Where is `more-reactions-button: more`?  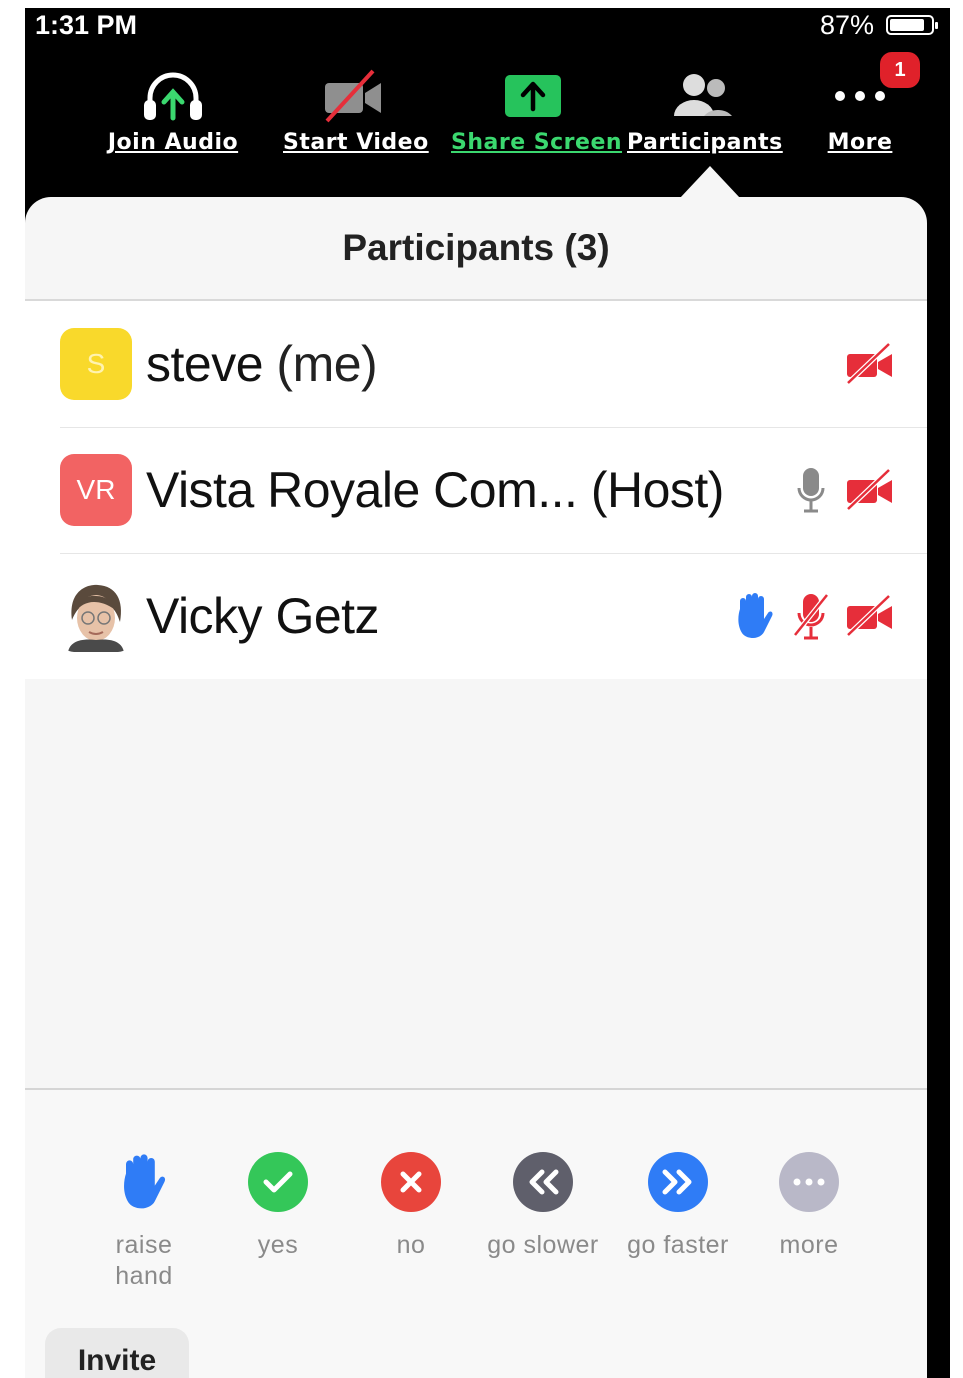 more-reactions-button: more is located at coordinates (809, 1206).